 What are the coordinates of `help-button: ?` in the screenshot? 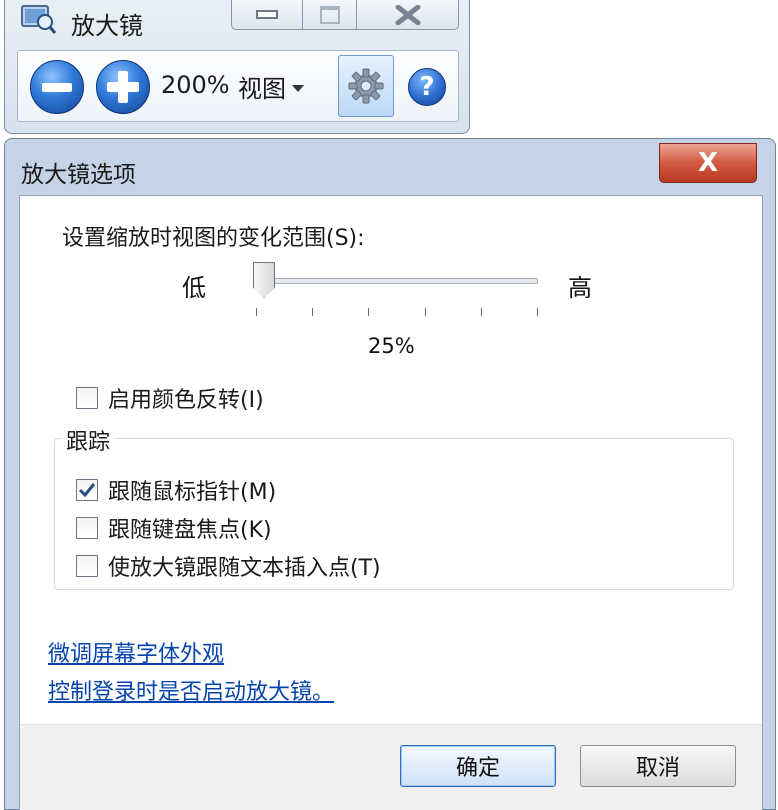 It's located at (427, 87).